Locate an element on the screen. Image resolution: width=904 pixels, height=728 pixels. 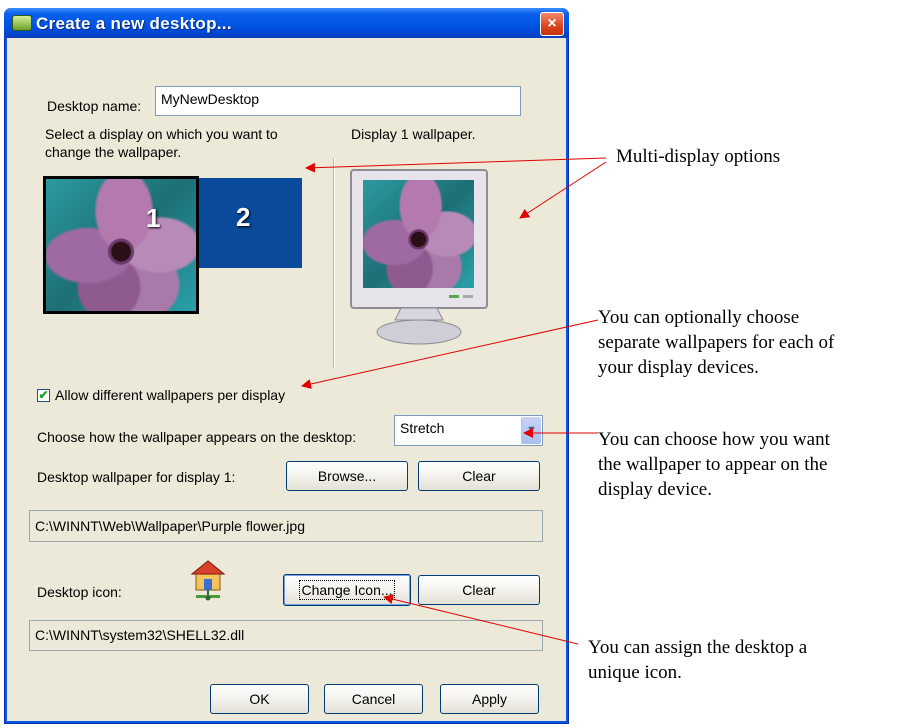
arrow-to-display-thumbnails is located at coordinates (456, 165).